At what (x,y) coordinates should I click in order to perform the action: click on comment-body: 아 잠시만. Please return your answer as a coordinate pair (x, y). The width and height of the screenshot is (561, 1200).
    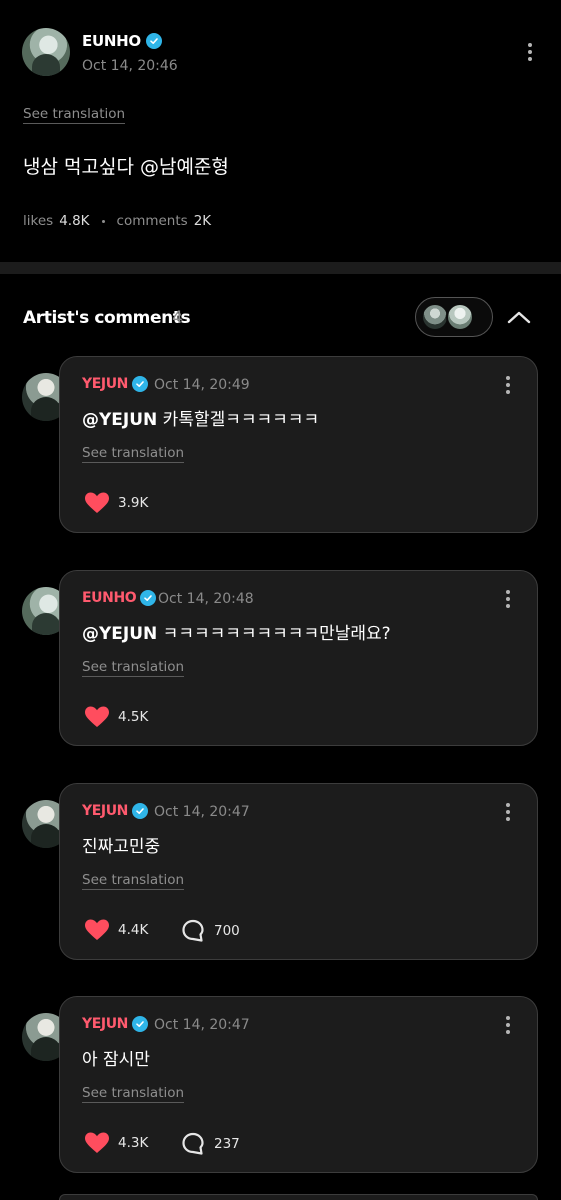
    Looking at the image, I should click on (116, 1060).